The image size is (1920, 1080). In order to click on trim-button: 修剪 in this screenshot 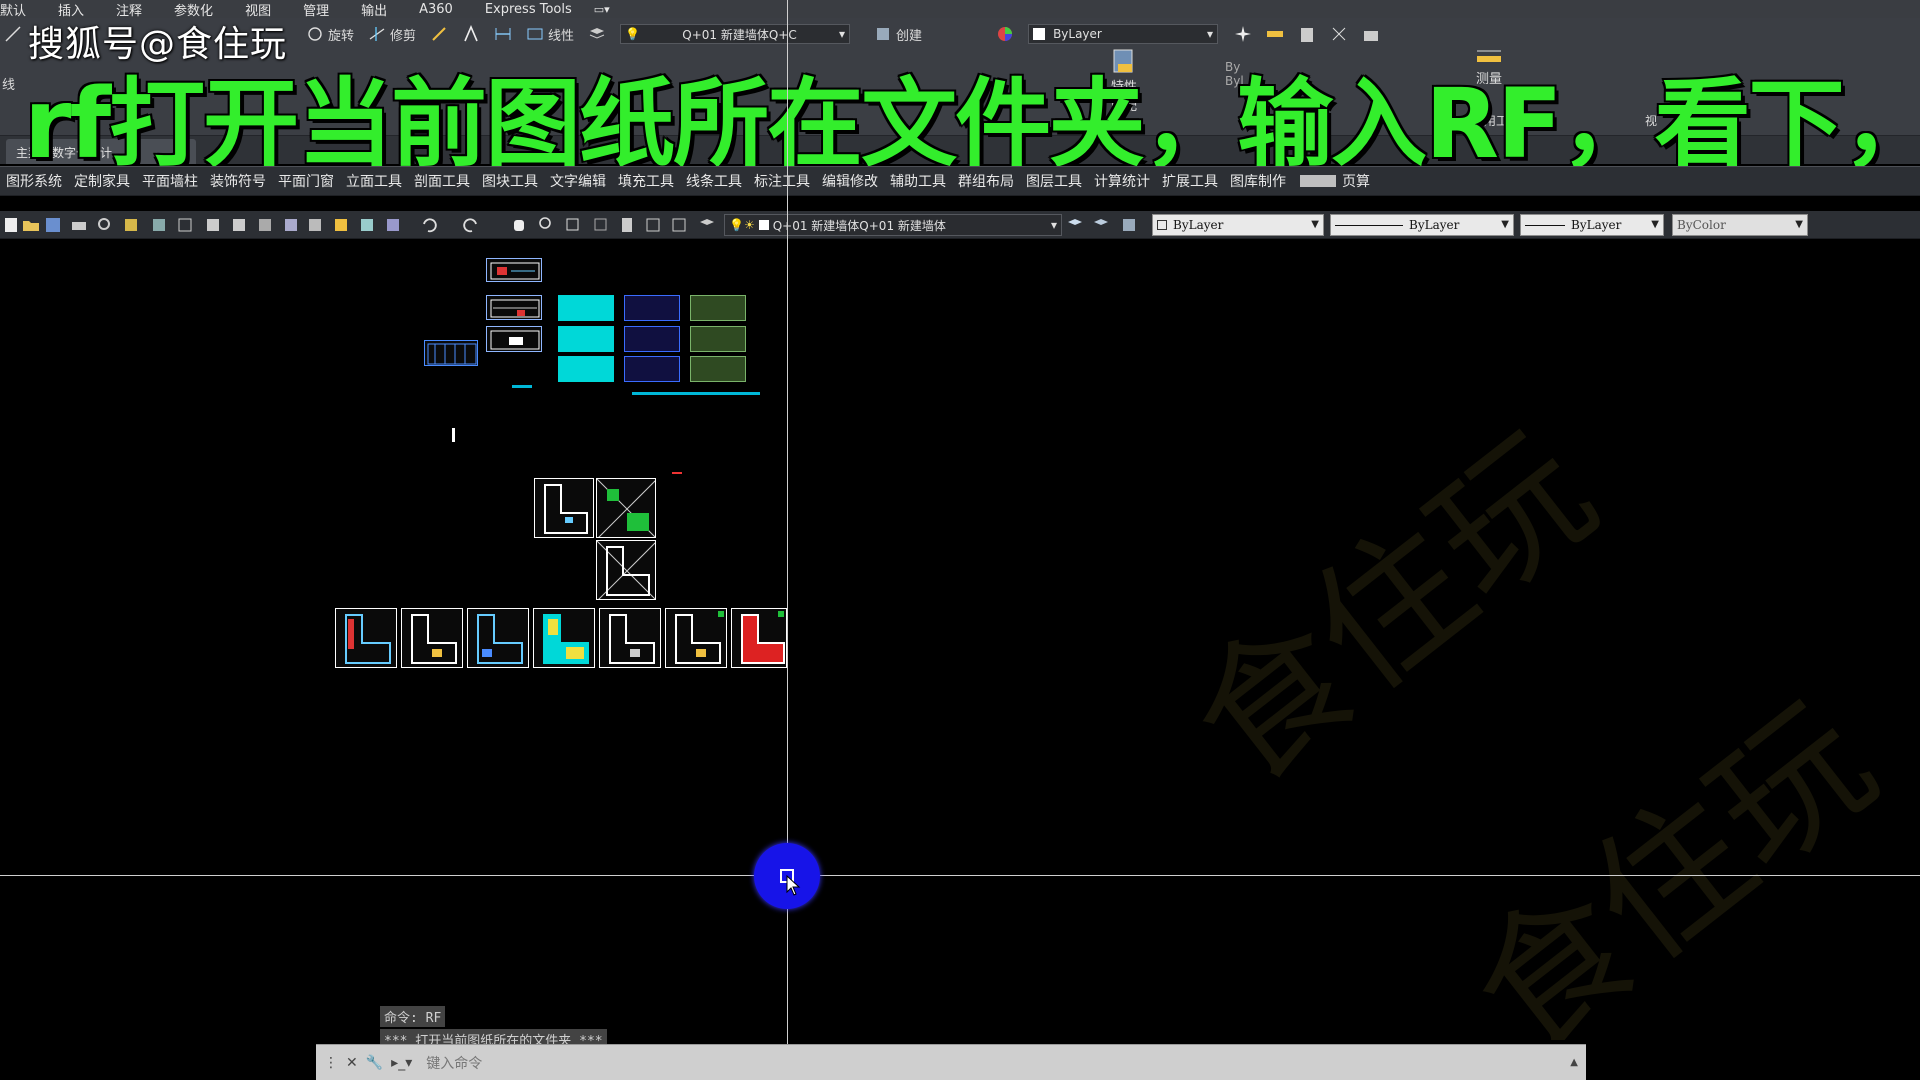, I will do `click(392, 34)`.